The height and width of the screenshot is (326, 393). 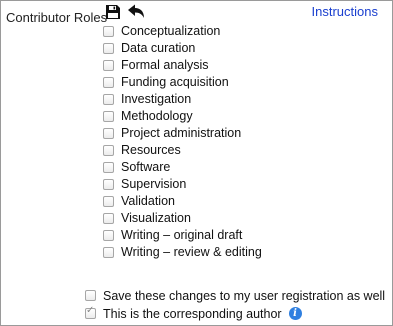 I want to click on role-label: Validation, so click(x=148, y=201).